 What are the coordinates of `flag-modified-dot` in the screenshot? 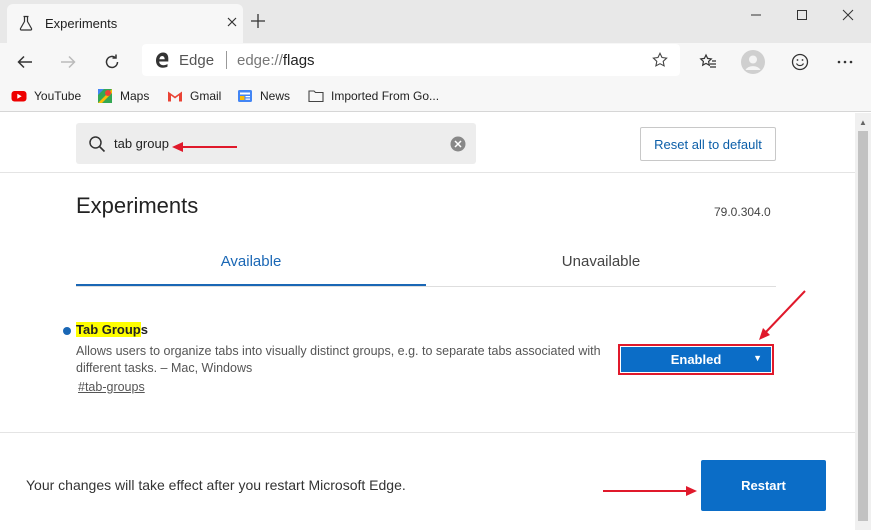 It's located at (67, 331).